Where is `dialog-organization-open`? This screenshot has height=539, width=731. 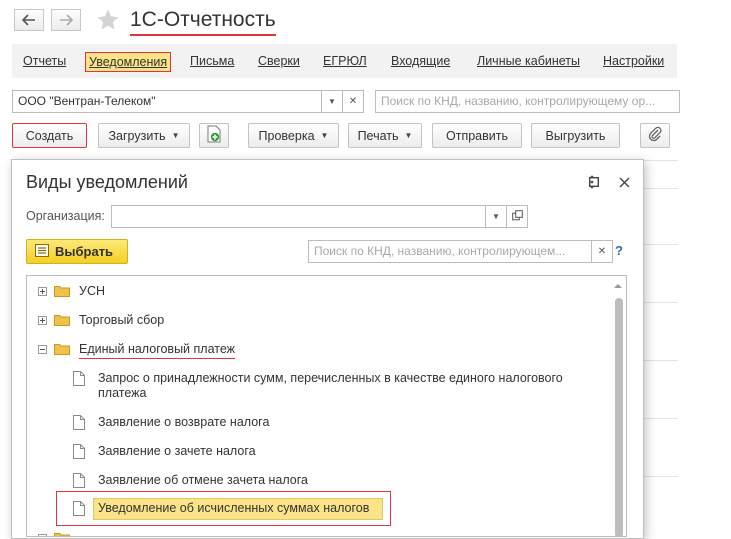
dialog-organization-open is located at coordinates (517, 216).